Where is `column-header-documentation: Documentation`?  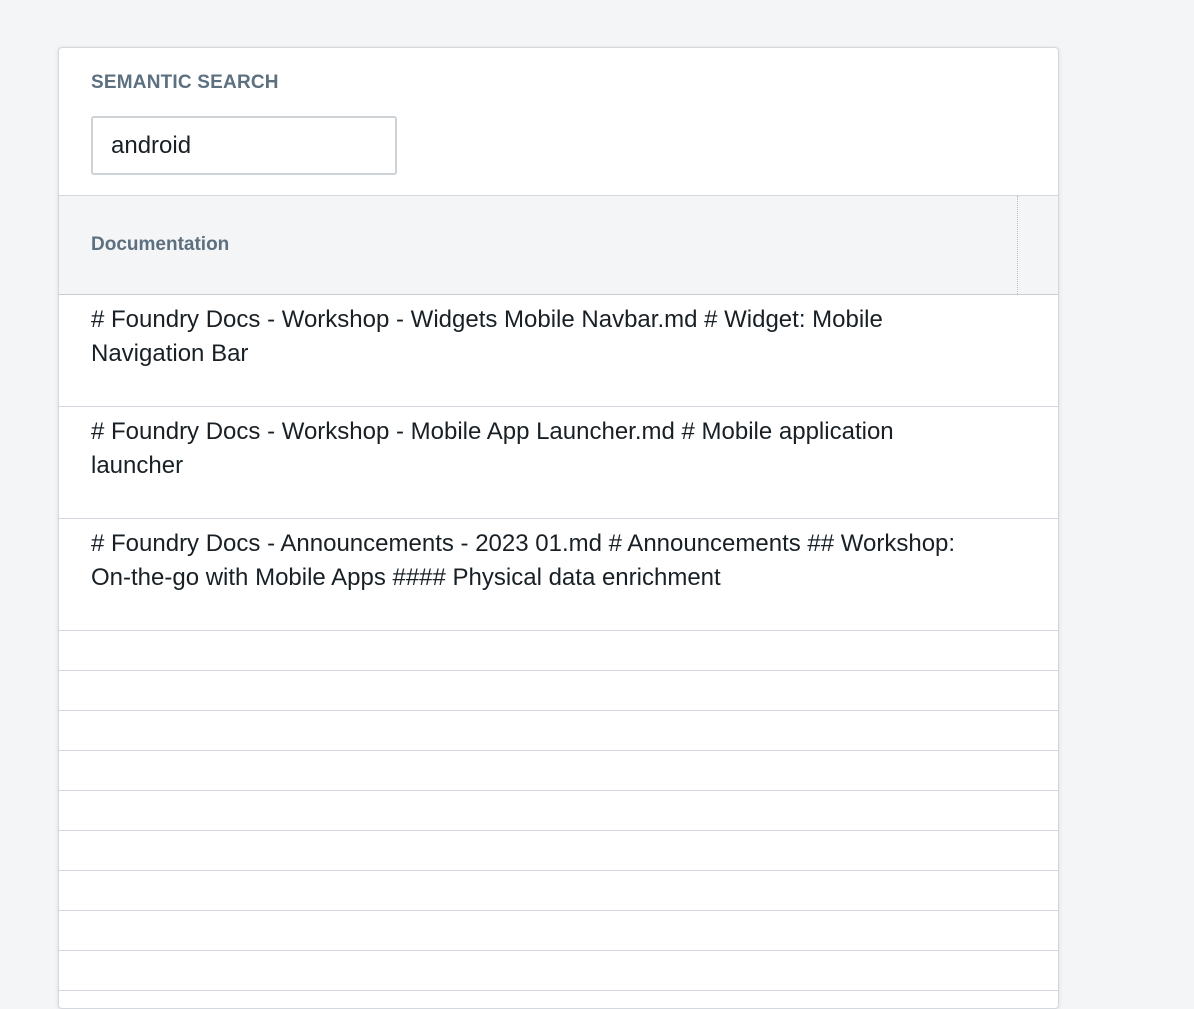 column-header-documentation: Documentation is located at coordinates (160, 245).